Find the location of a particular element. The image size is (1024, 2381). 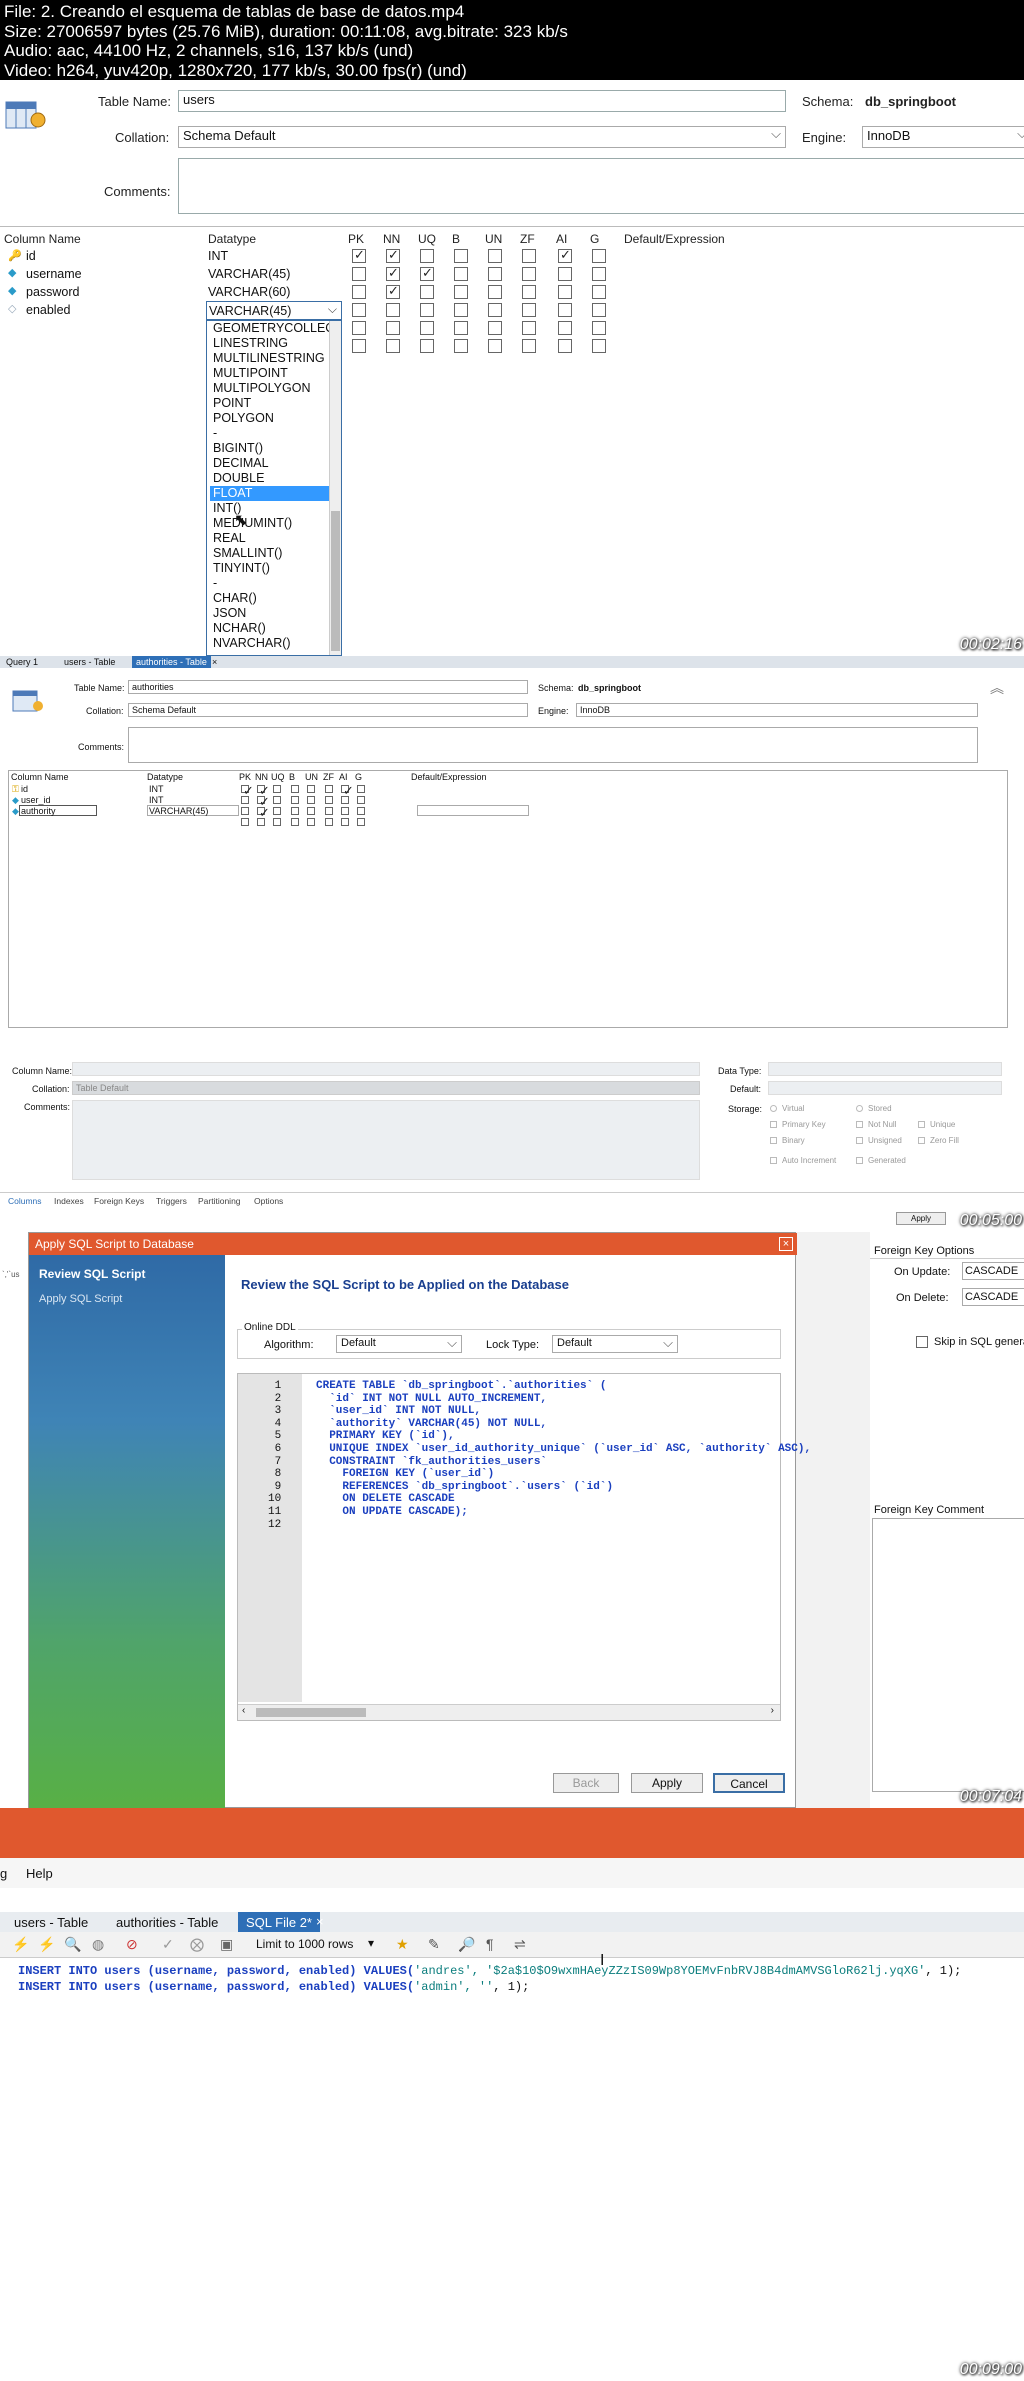

apply-button: Apply is located at coordinates (921, 1218).